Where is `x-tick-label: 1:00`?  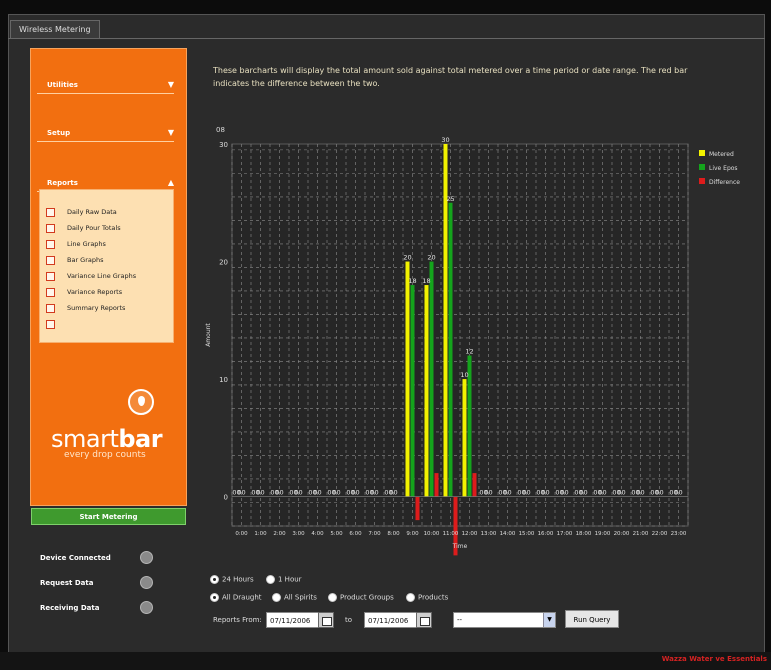 x-tick-label: 1:00 is located at coordinates (260, 534).